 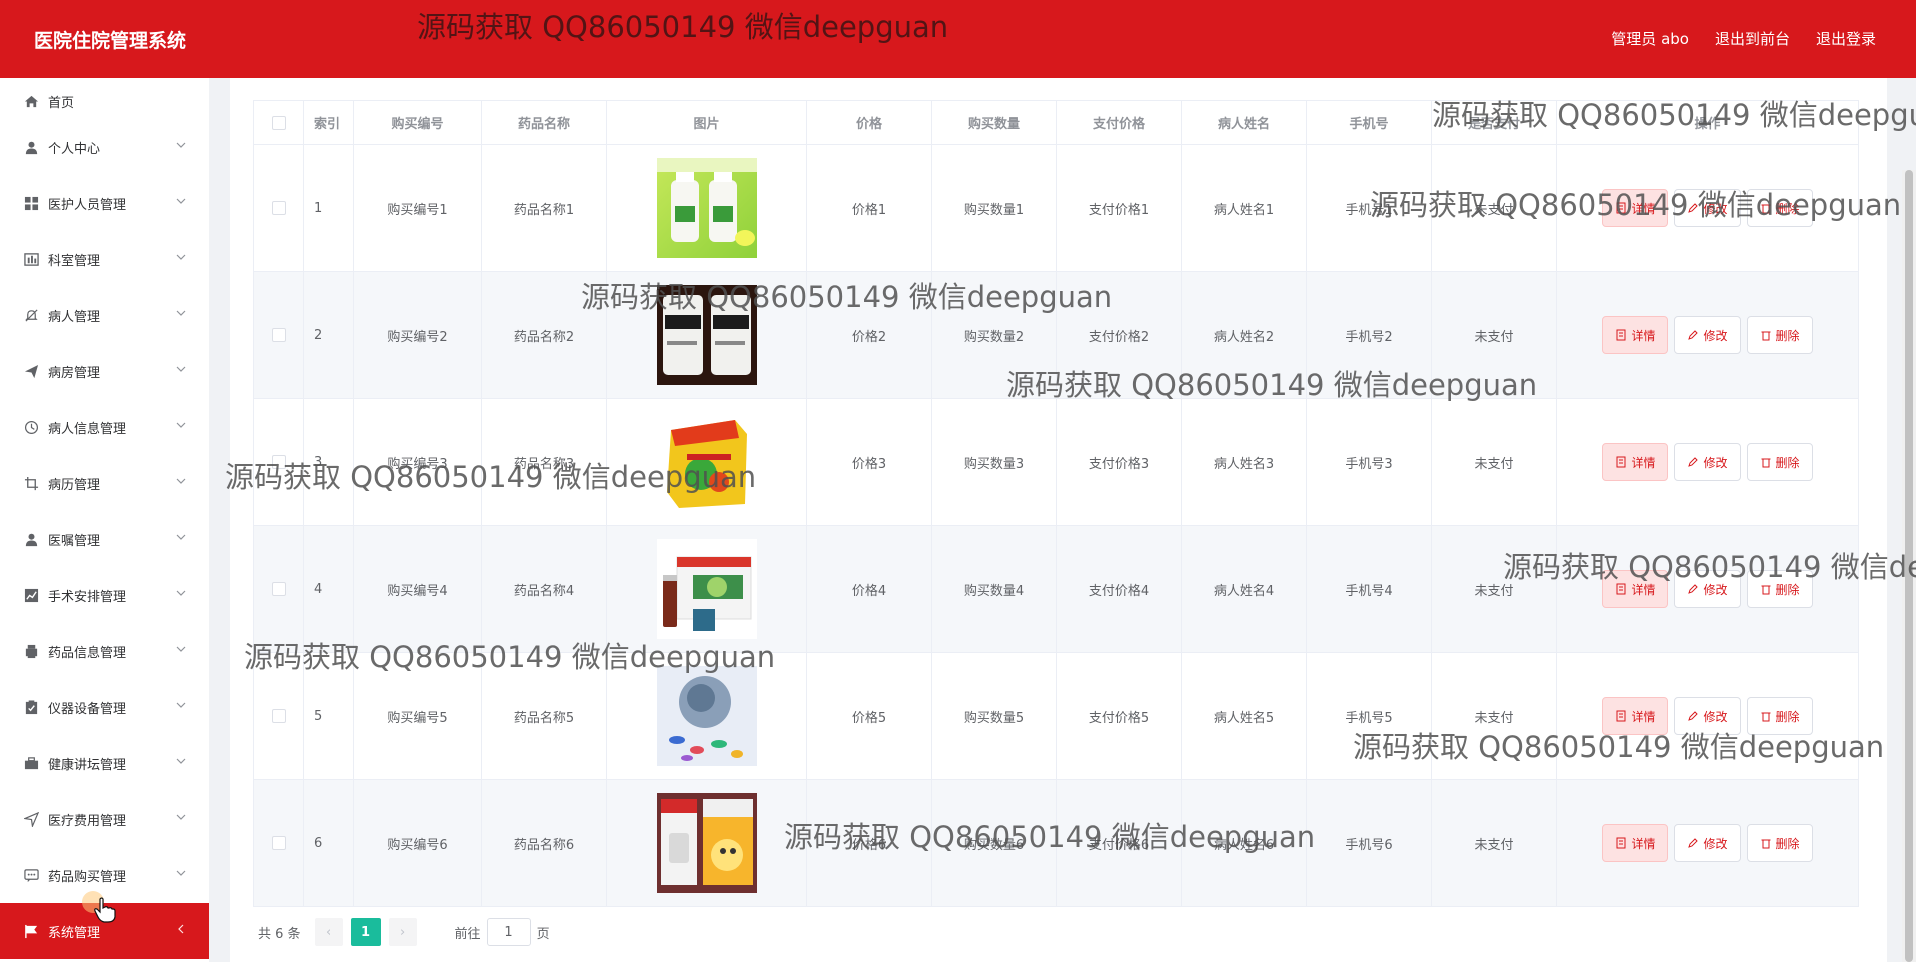 I want to click on sidebar-item-label: 健康讲坛管理, so click(x=87, y=765).